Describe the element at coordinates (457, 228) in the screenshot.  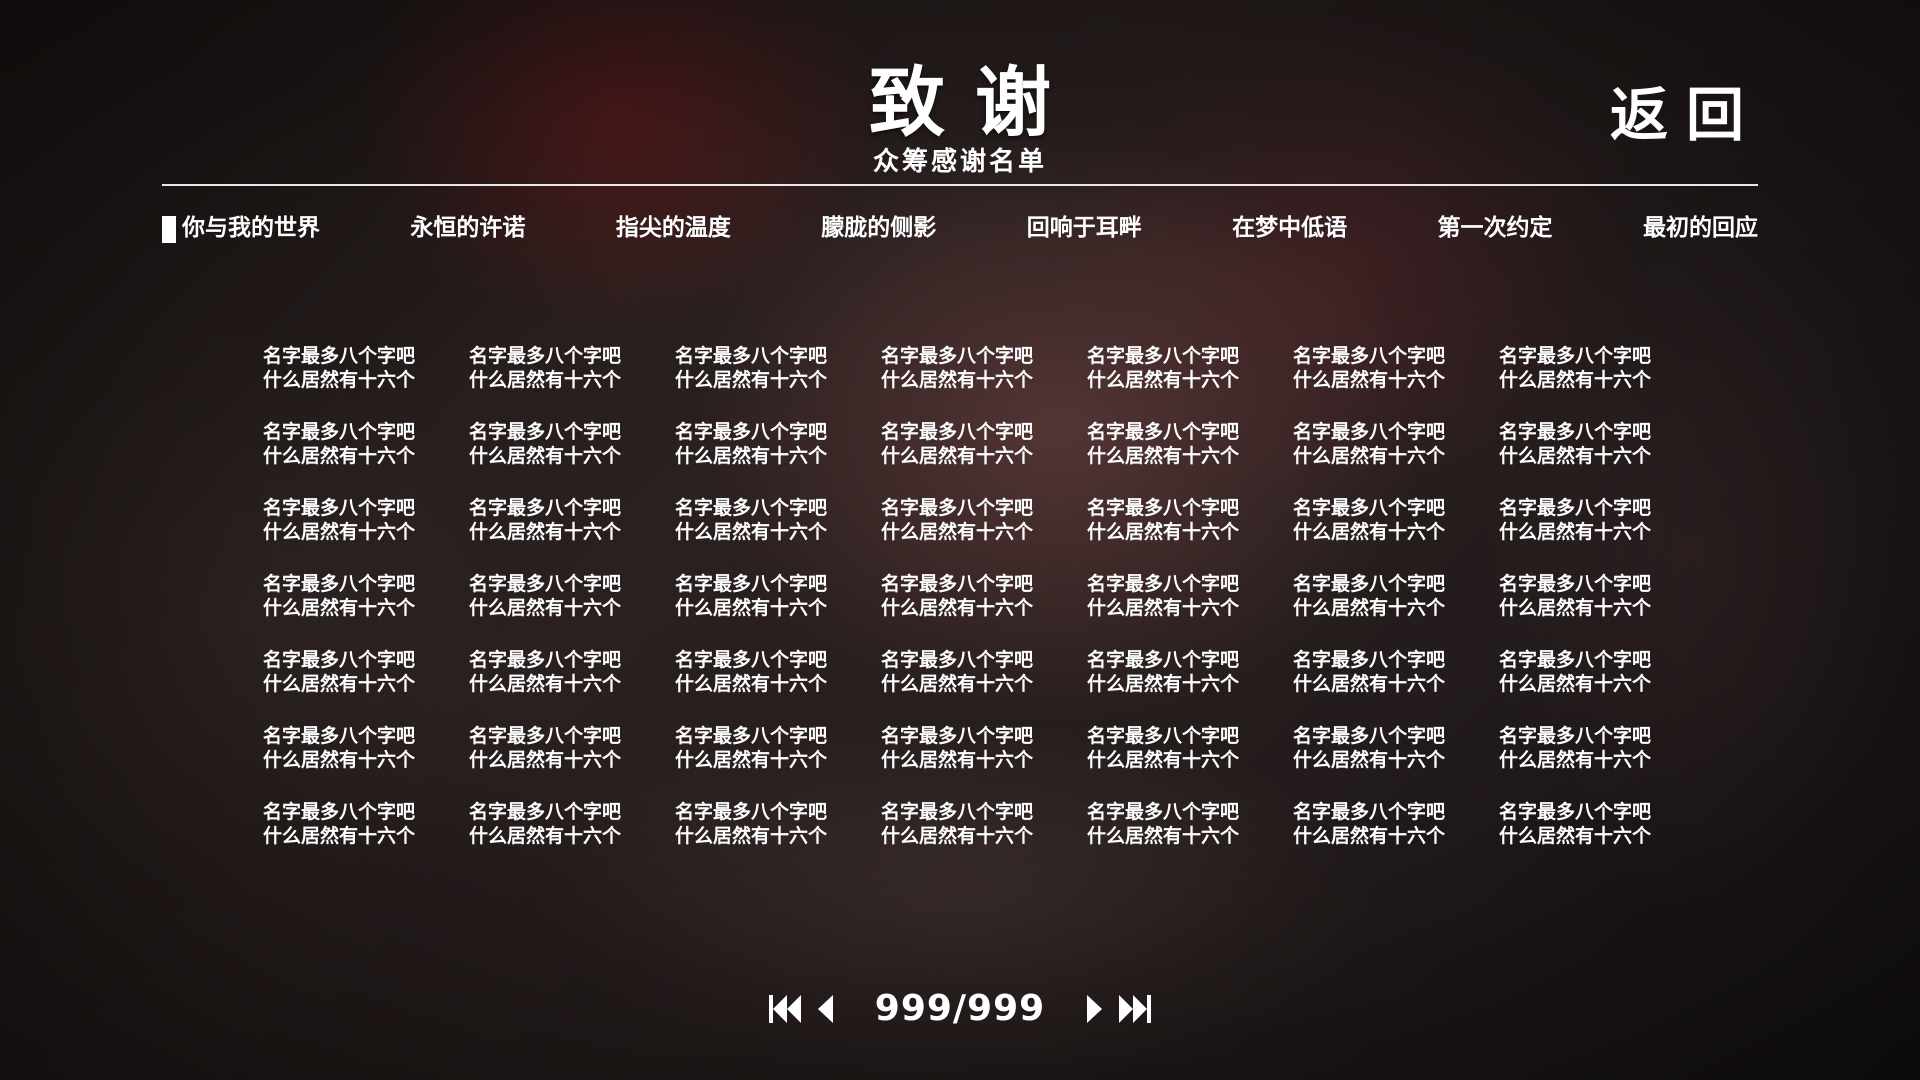
I see `tab-2: 永恒的许诺` at that location.